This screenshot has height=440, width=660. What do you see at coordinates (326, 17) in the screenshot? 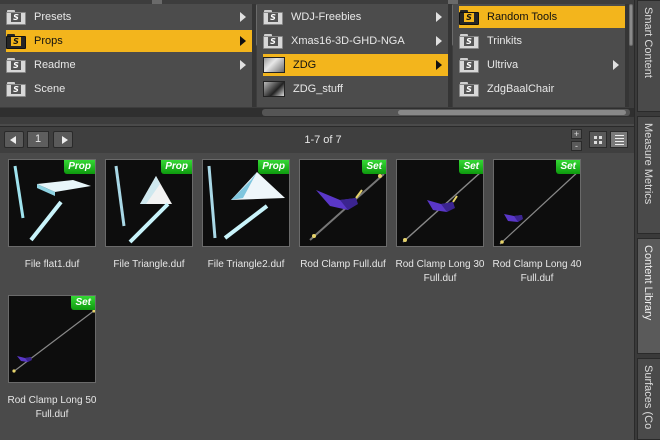
I see `folder-label: WDJ-Freebies` at bounding box center [326, 17].